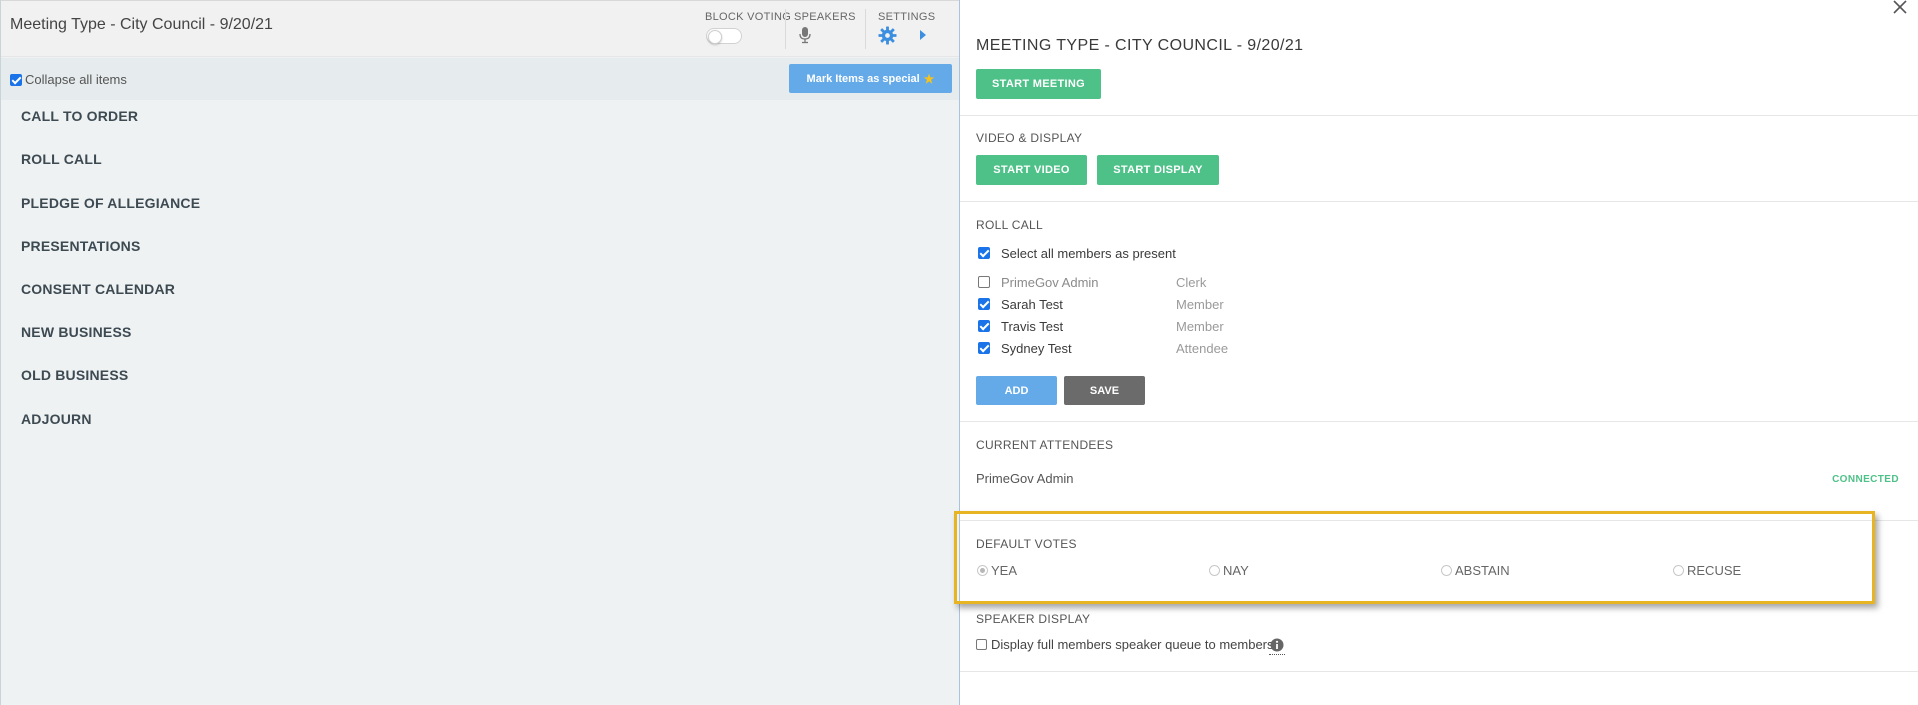 The image size is (1918, 705). Describe the element at coordinates (16, 80) in the screenshot. I see `collapse-all-checkbox` at that location.